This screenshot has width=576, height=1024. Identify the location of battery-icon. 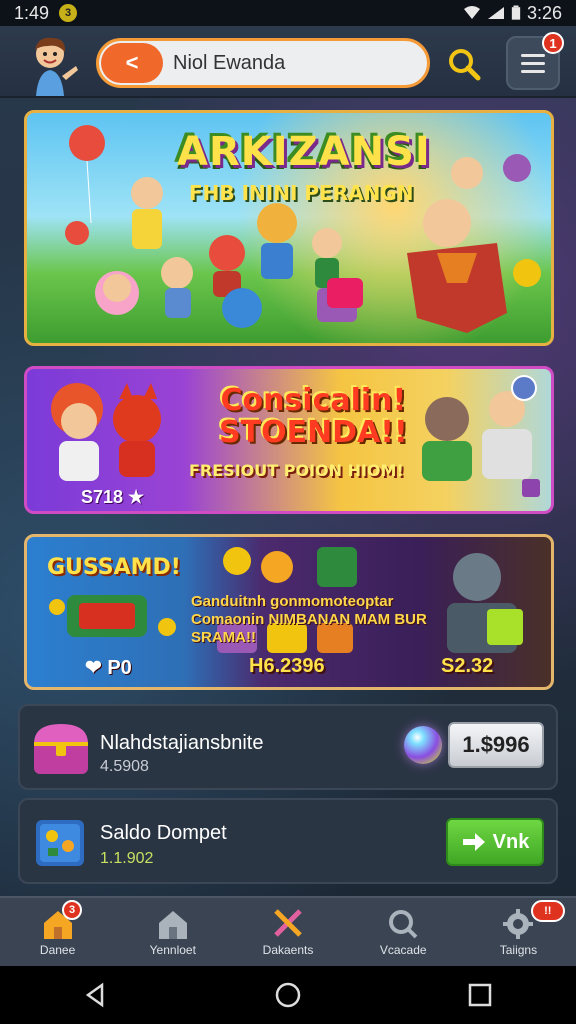
(516, 12).